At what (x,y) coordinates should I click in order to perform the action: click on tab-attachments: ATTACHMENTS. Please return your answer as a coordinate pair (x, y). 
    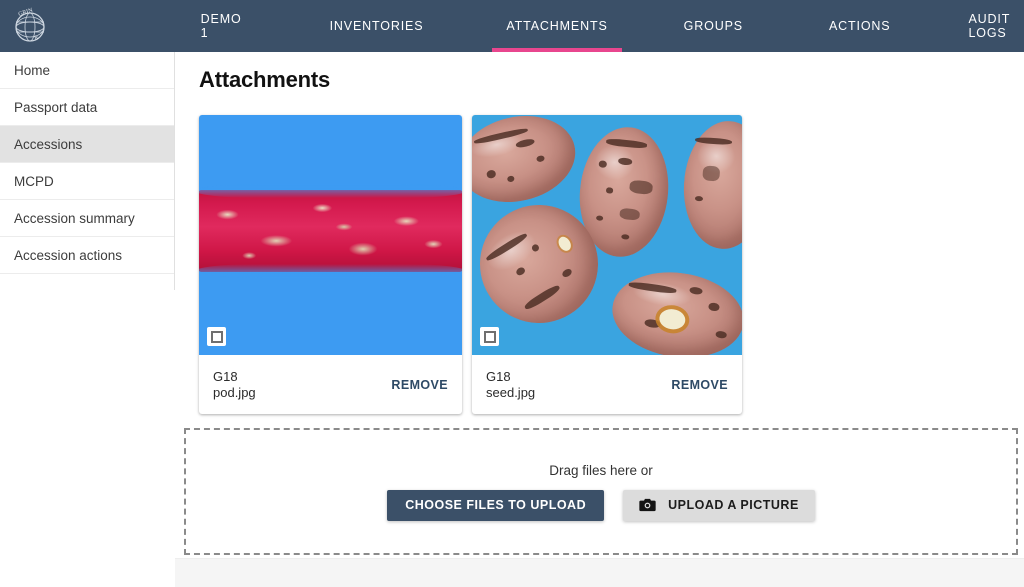
    Looking at the image, I should click on (557, 26).